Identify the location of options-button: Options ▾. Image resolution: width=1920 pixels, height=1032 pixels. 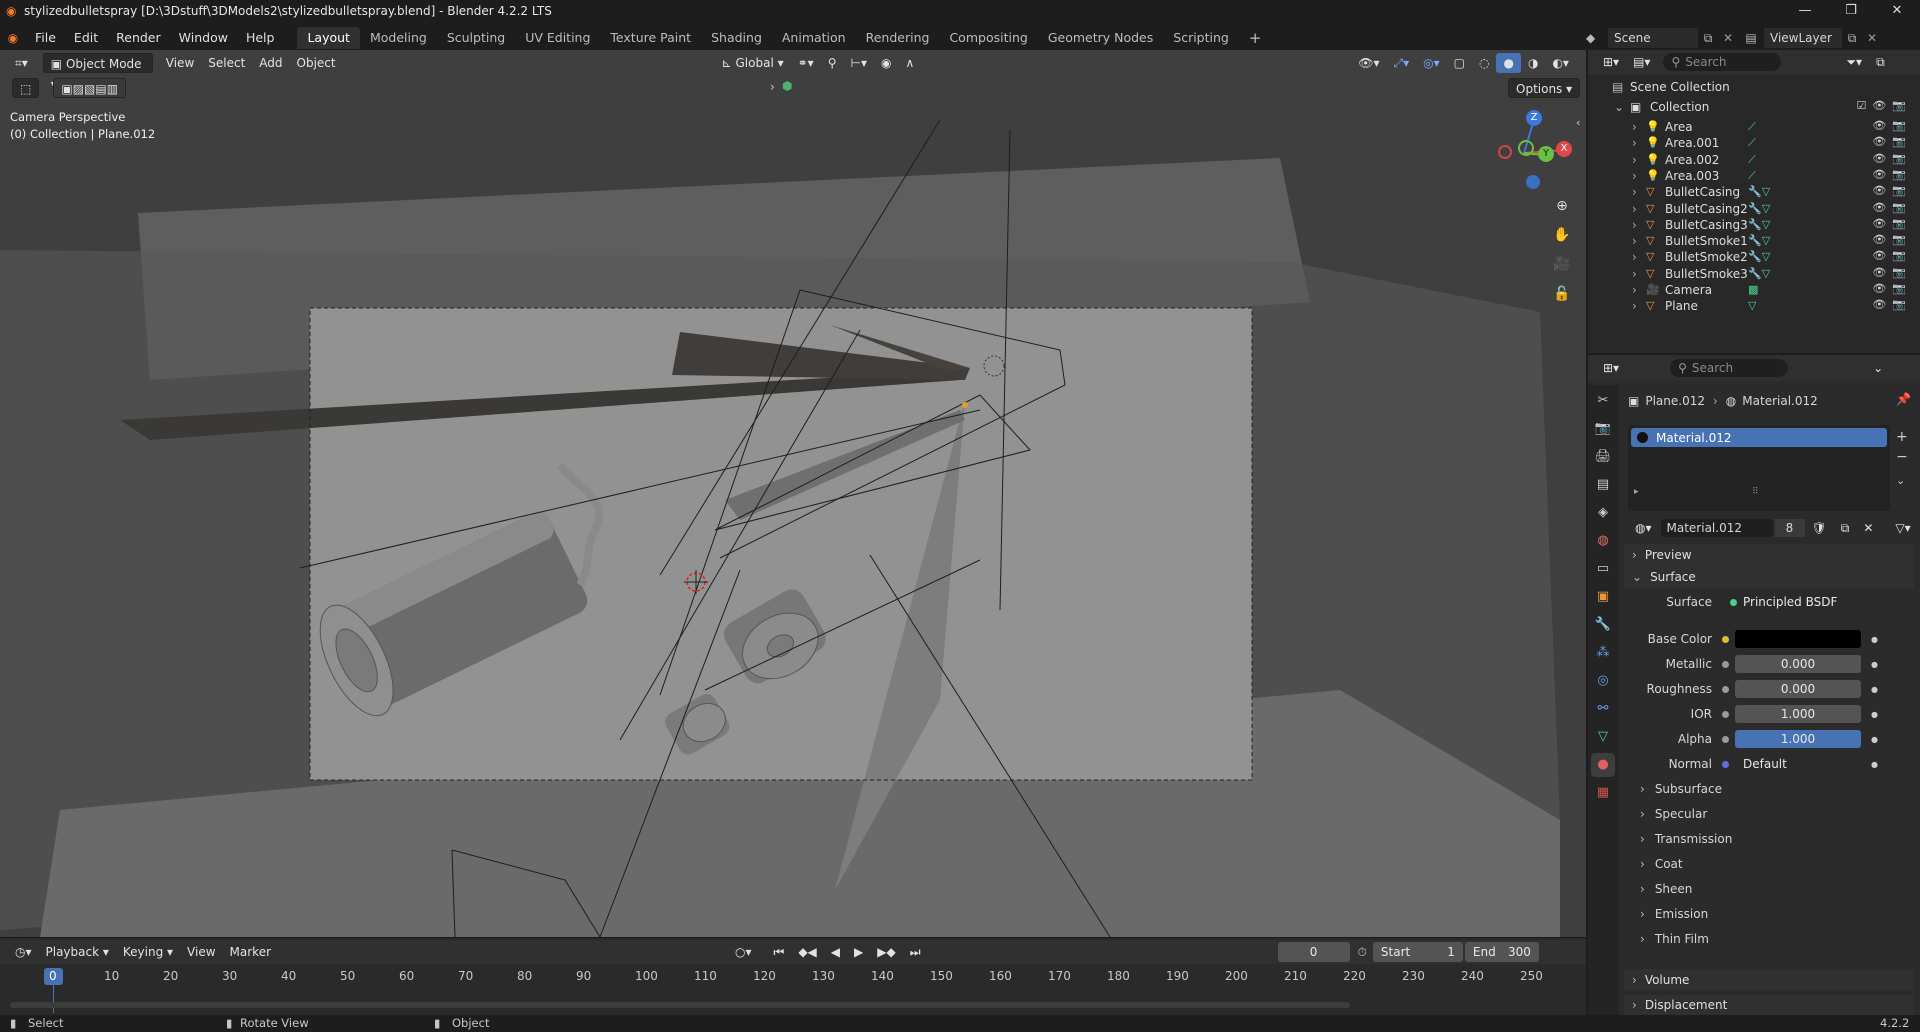
(1544, 88).